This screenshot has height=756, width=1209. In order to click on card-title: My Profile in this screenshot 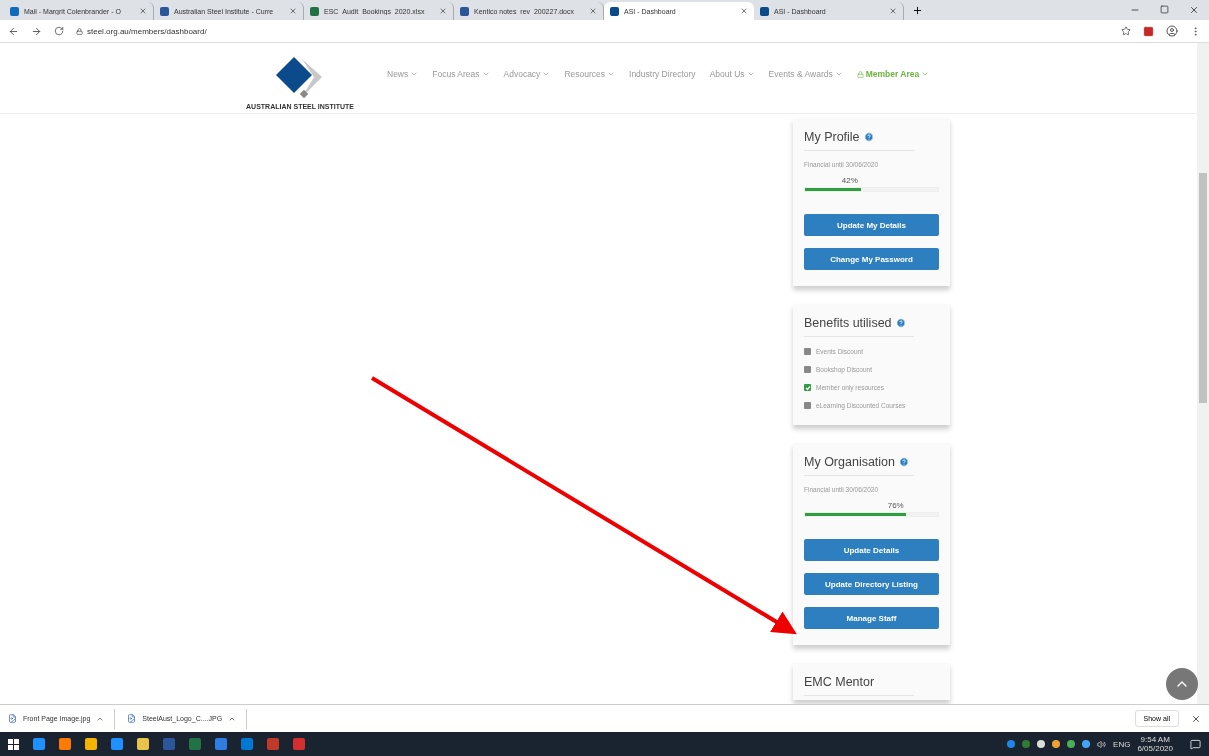, I will do `click(859, 140)`.